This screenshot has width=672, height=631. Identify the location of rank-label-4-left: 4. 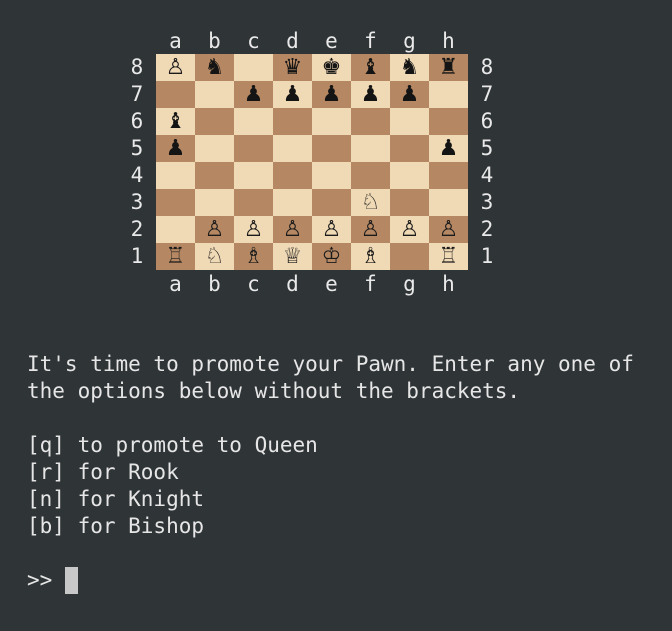
(137, 175).